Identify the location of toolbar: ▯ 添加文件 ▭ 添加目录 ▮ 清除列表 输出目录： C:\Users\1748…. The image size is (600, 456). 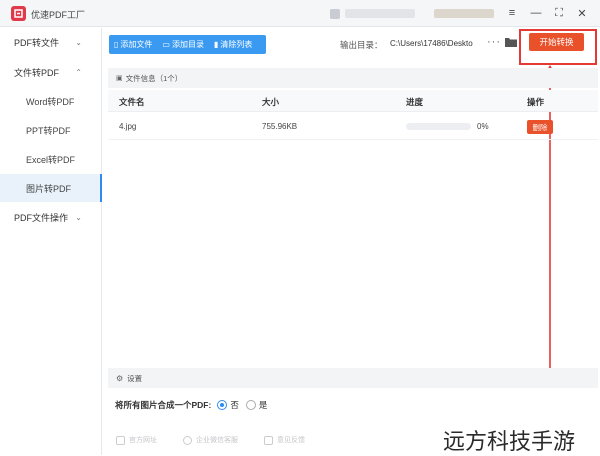
(351, 46).